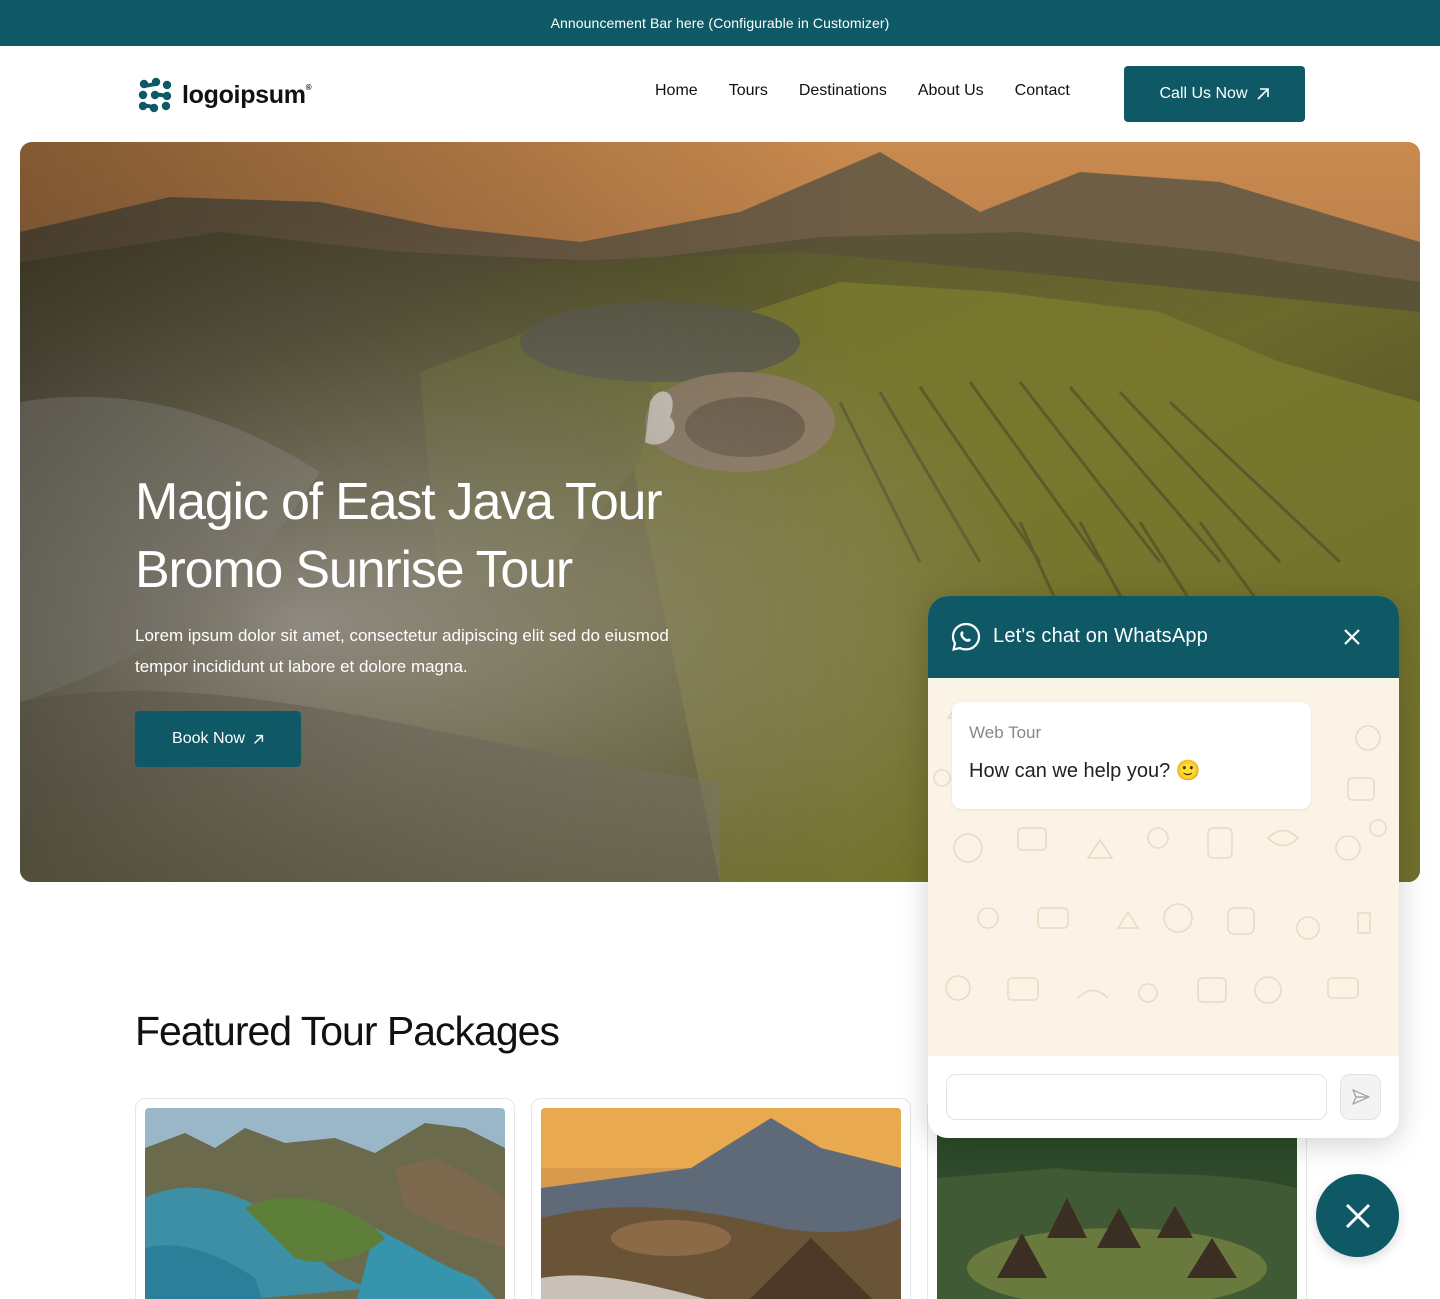 The image size is (1440, 1299). I want to click on featured-section-title: Featured Tour Packages, so click(347, 1031).